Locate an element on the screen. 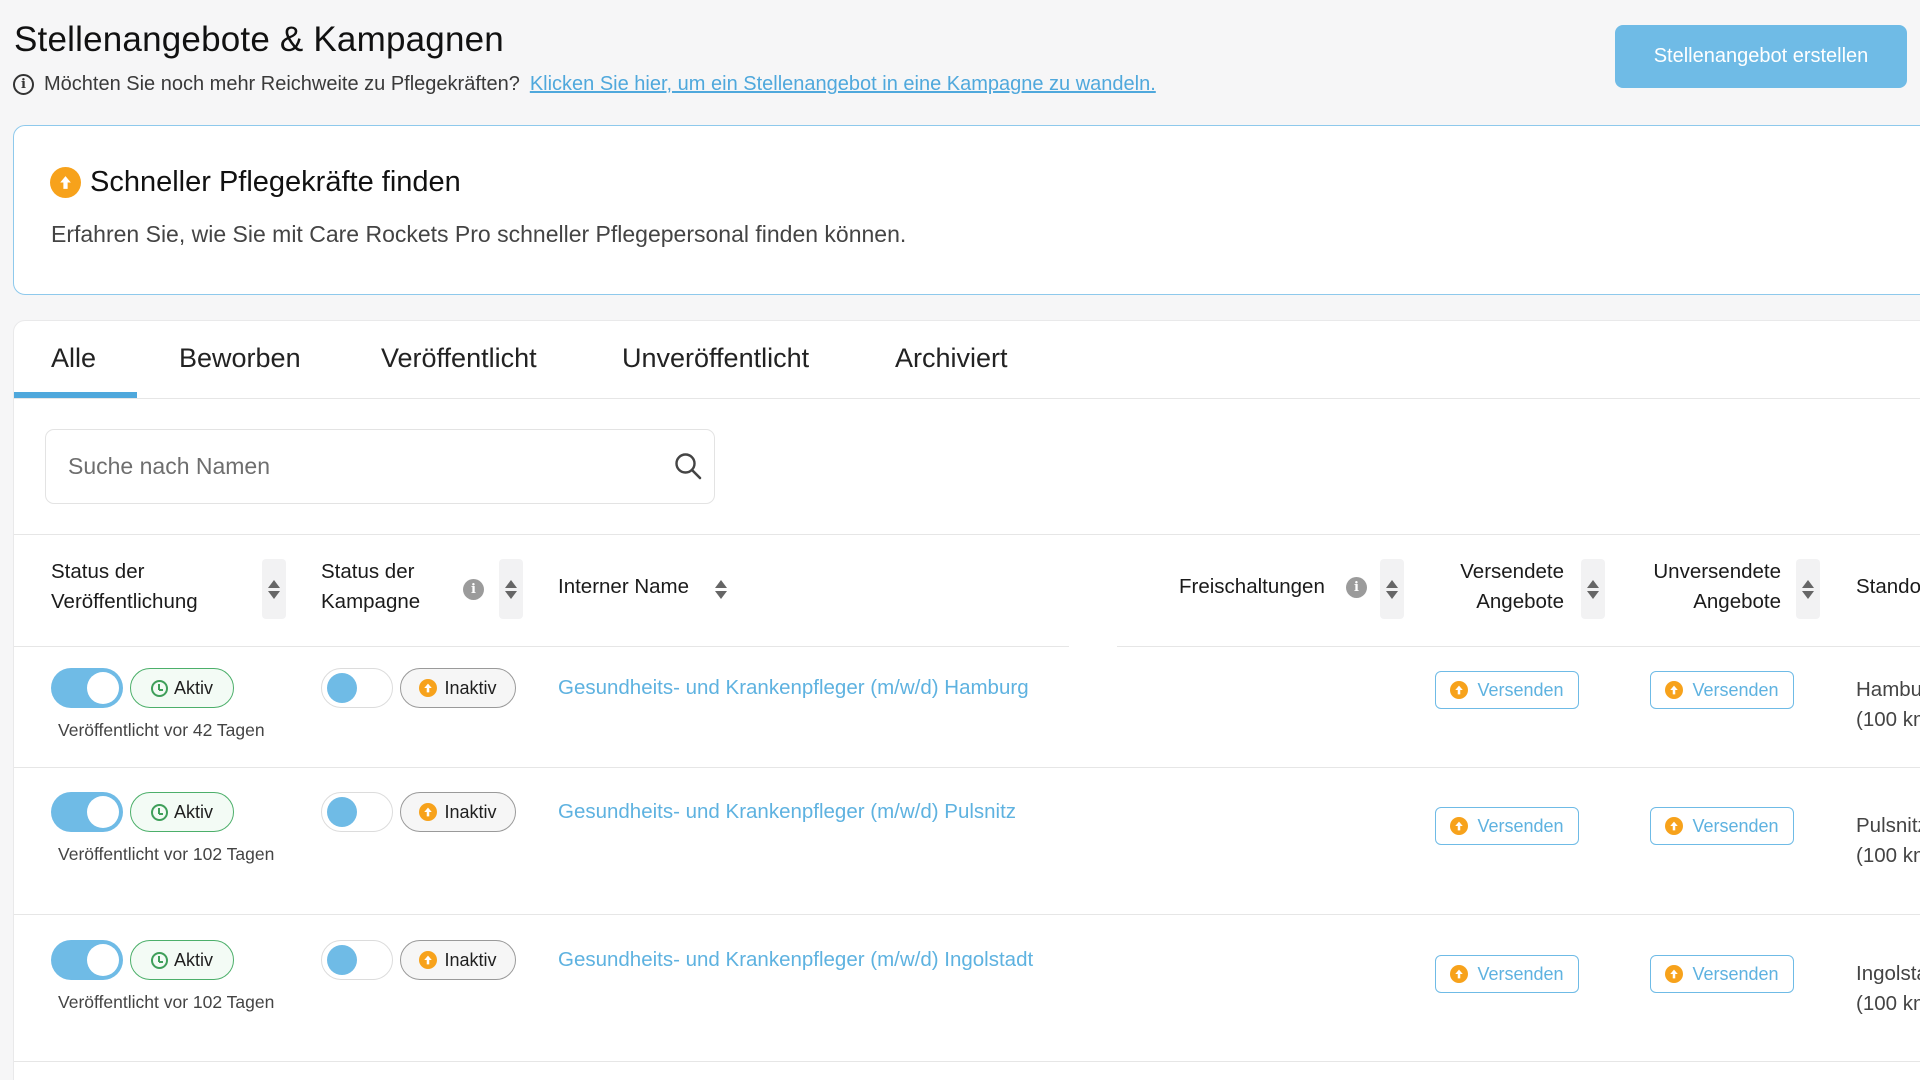 This screenshot has height=1080, width=1920. tab-alle: Alle is located at coordinates (73, 358).